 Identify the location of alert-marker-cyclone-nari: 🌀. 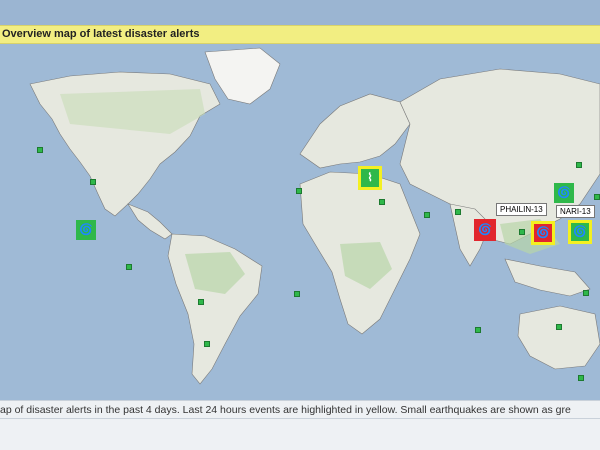
(543, 233).